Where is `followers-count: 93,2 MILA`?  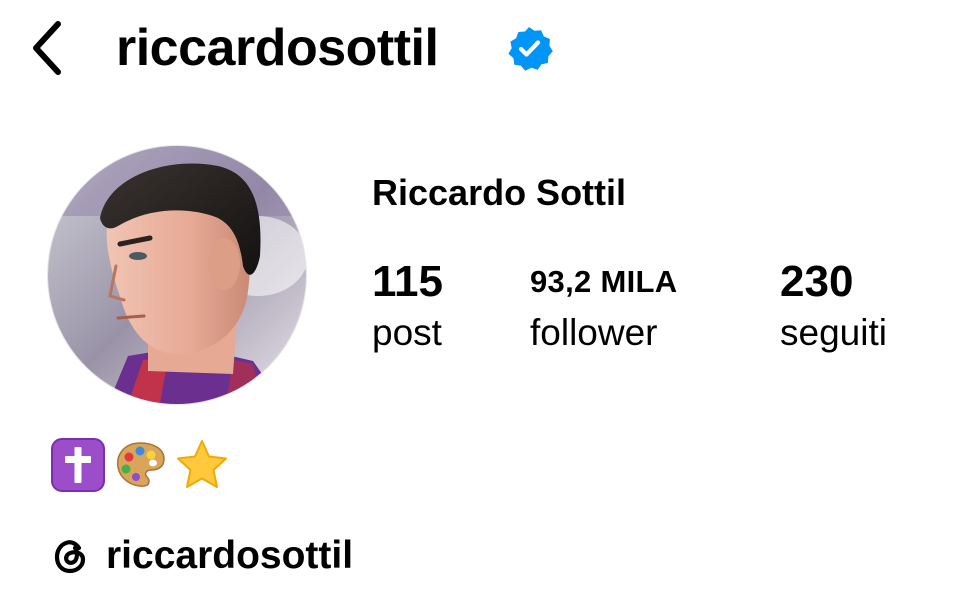 followers-count: 93,2 MILA is located at coordinates (604, 281).